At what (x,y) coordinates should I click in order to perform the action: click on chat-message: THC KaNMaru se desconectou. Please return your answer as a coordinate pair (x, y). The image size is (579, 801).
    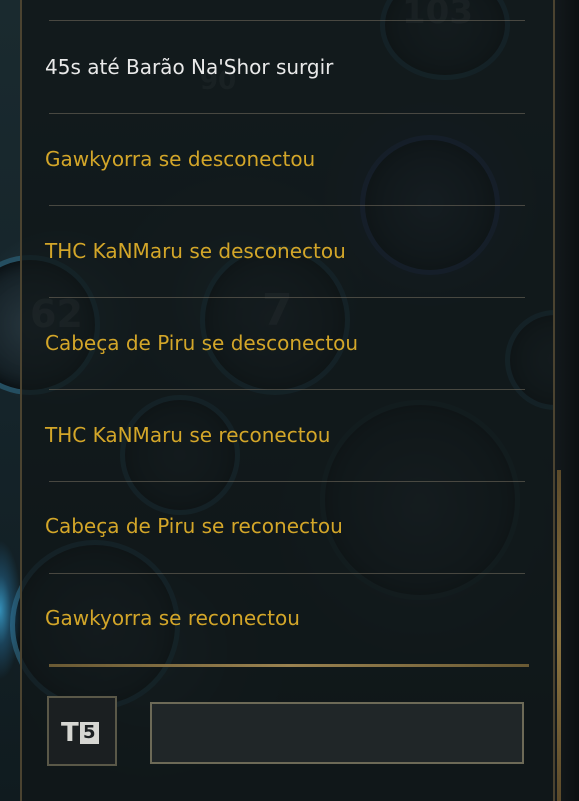
    Looking at the image, I should click on (195, 251).